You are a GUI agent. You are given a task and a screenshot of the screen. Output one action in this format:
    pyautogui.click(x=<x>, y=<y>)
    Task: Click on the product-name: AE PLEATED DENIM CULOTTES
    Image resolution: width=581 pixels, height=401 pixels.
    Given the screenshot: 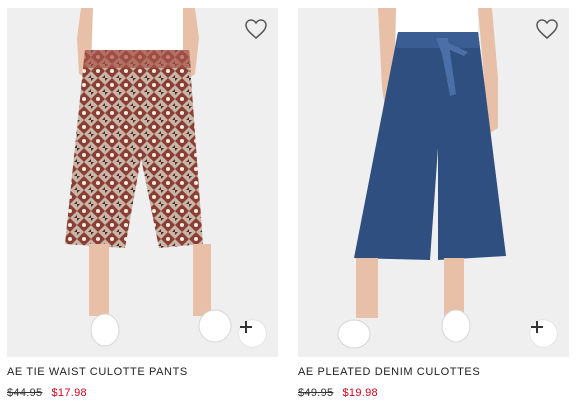 What is the action you would take?
    pyautogui.click(x=389, y=372)
    